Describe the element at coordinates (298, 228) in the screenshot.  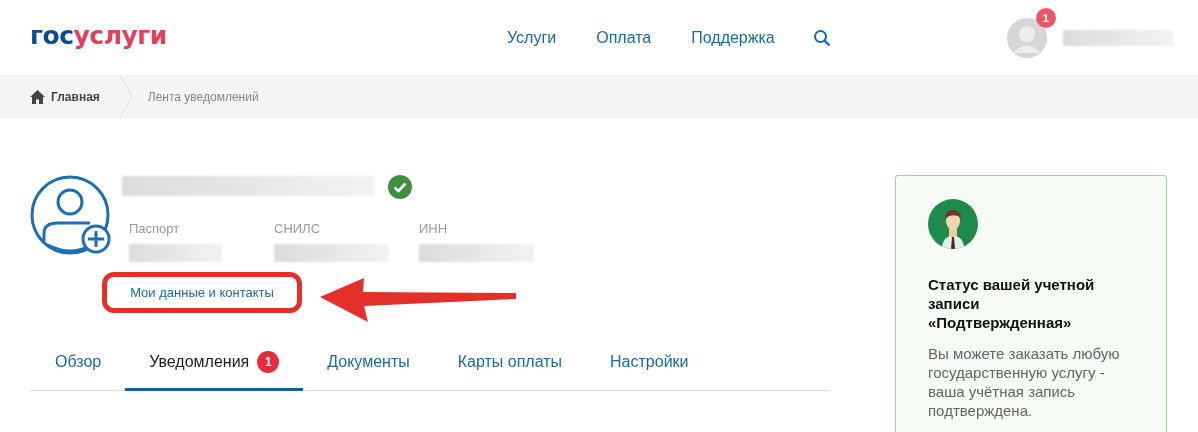
I see `document-label: СНИЛС` at that location.